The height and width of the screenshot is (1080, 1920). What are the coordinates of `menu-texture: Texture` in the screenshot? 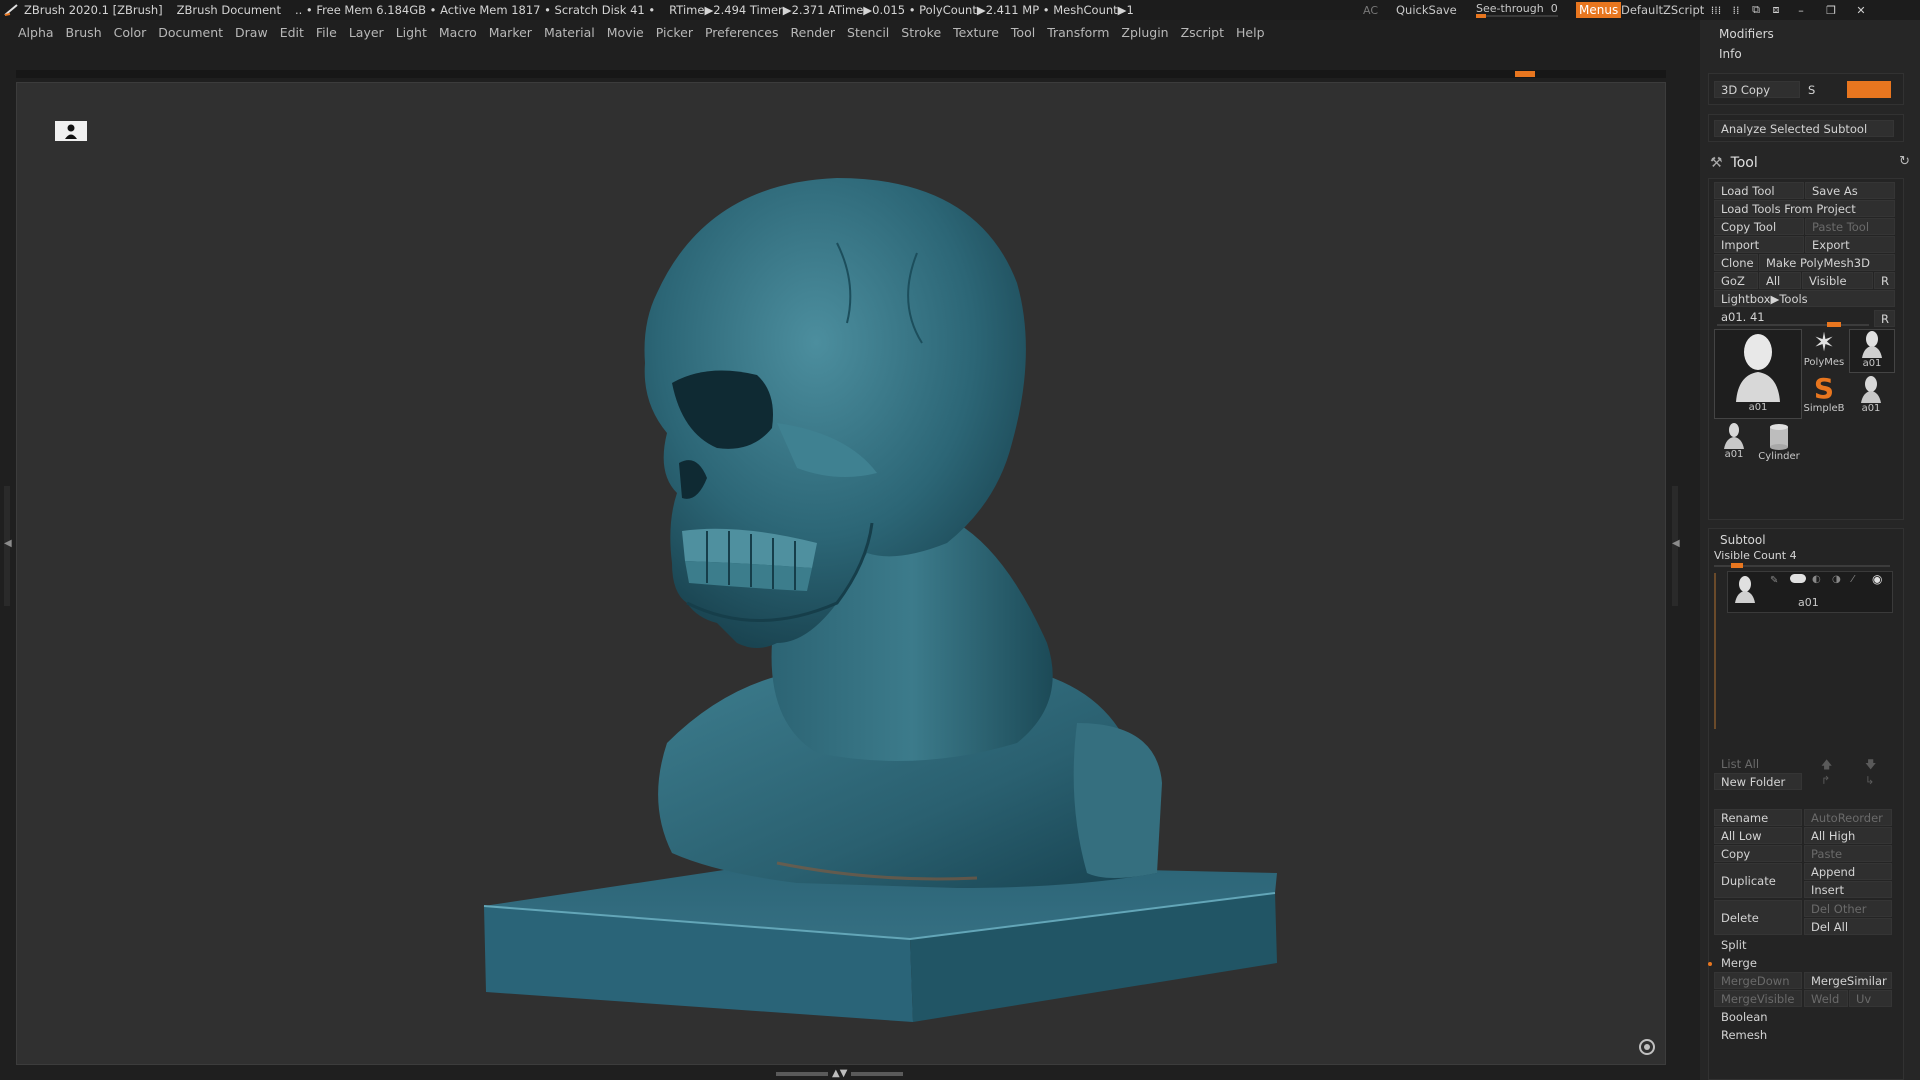 It's located at (976, 32).